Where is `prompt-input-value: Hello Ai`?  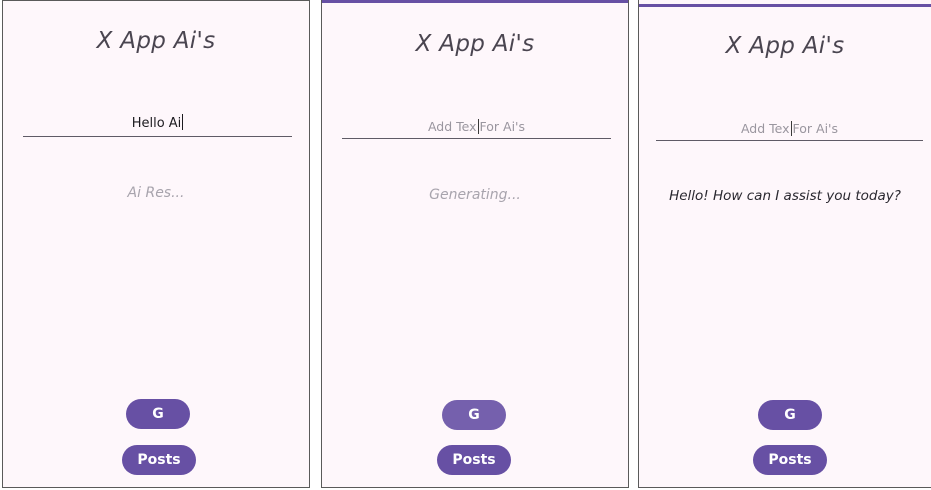 prompt-input-value: Hello Ai is located at coordinates (158, 122).